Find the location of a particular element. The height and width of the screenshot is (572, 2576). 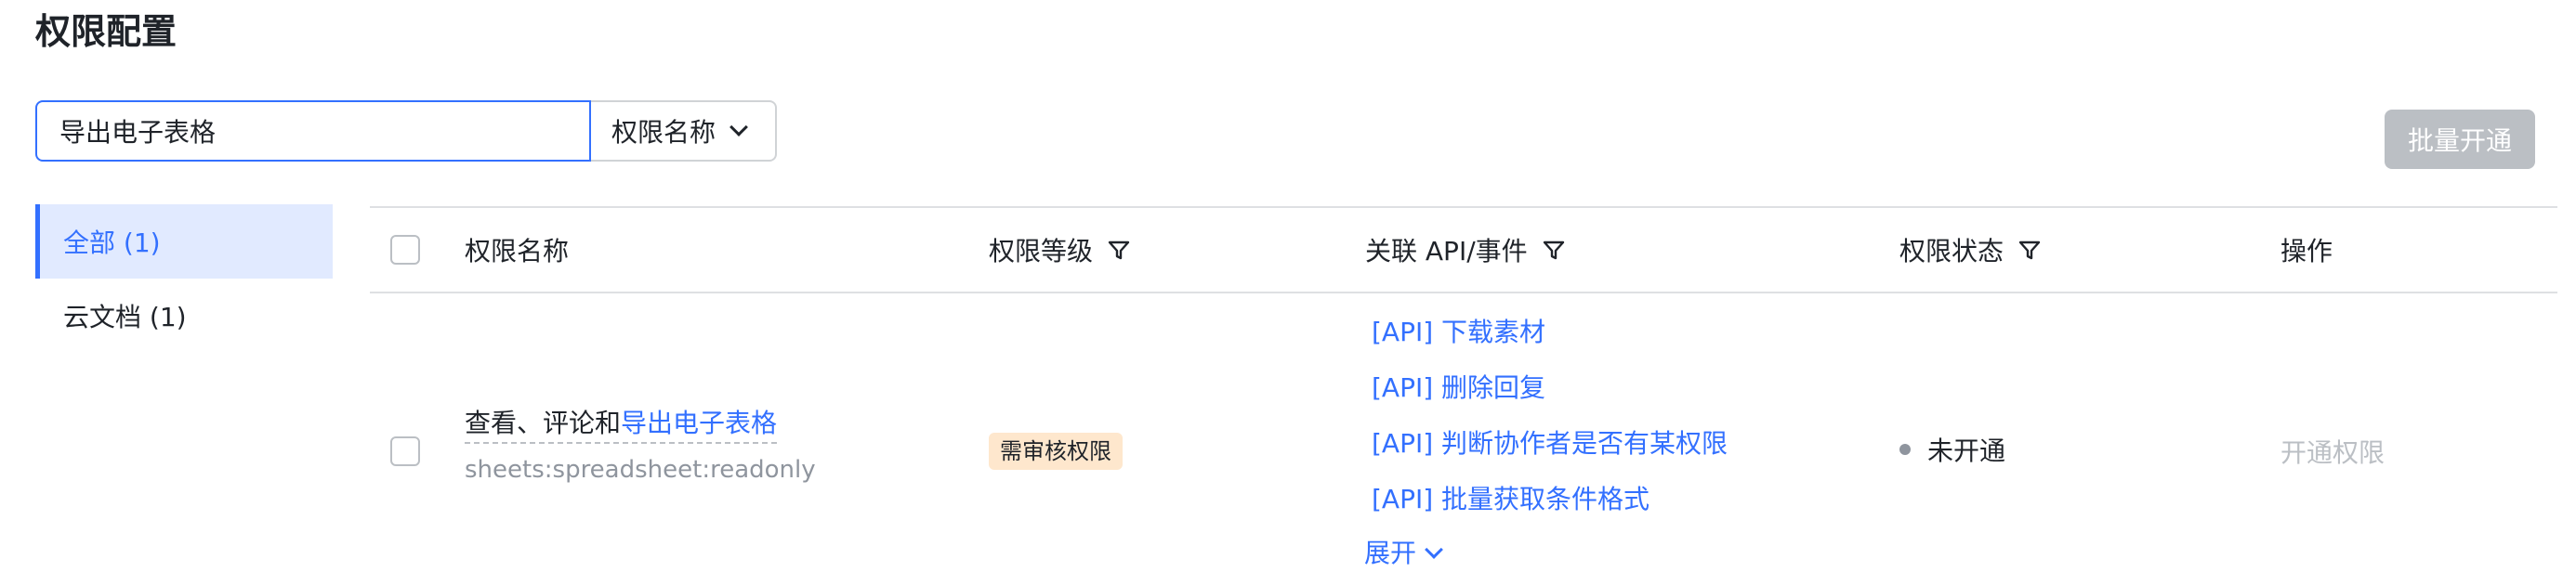

row-checkbox is located at coordinates (405, 451).